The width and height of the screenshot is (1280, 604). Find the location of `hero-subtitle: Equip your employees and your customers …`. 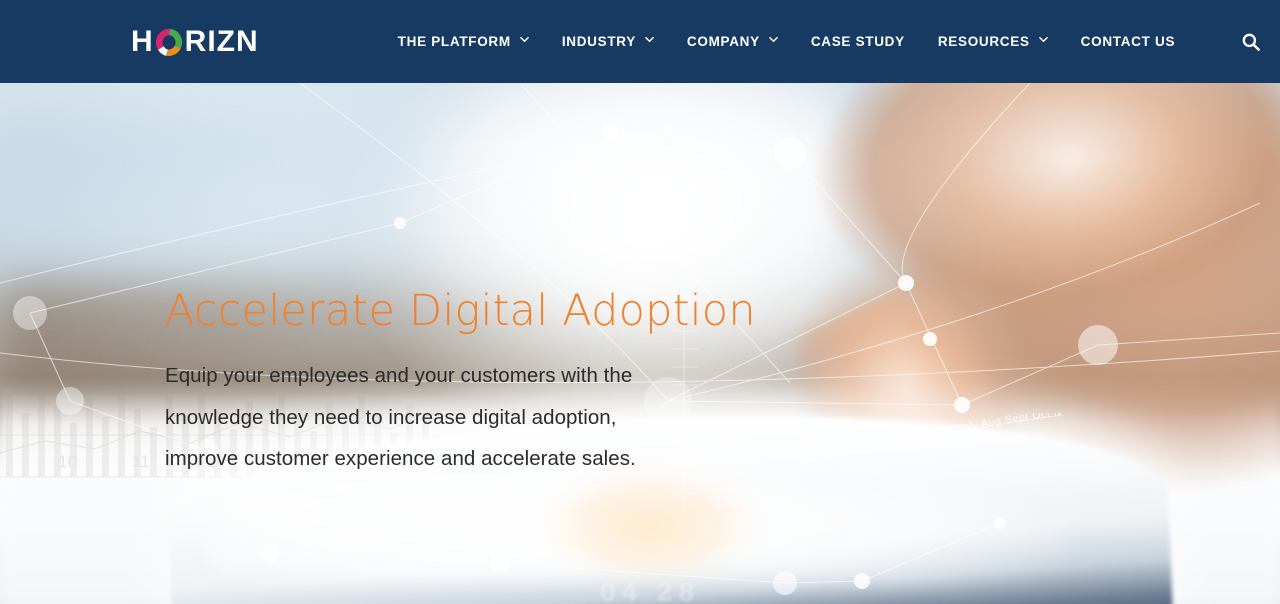

hero-subtitle: Equip your employees and your customers … is located at coordinates (475, 417).